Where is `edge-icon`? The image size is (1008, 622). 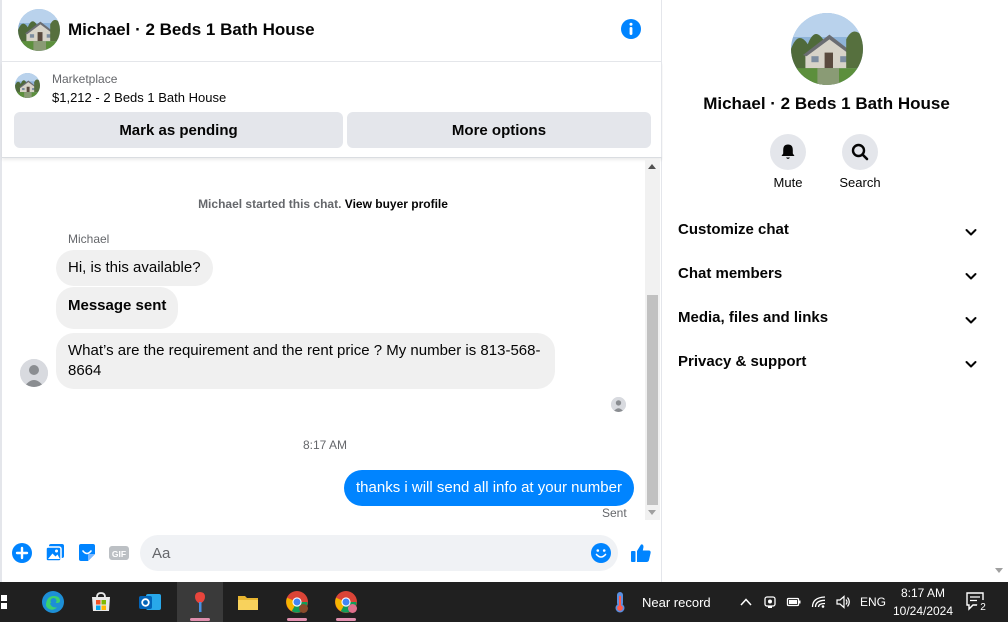 edge-icon is located at coordinates (53, 602).